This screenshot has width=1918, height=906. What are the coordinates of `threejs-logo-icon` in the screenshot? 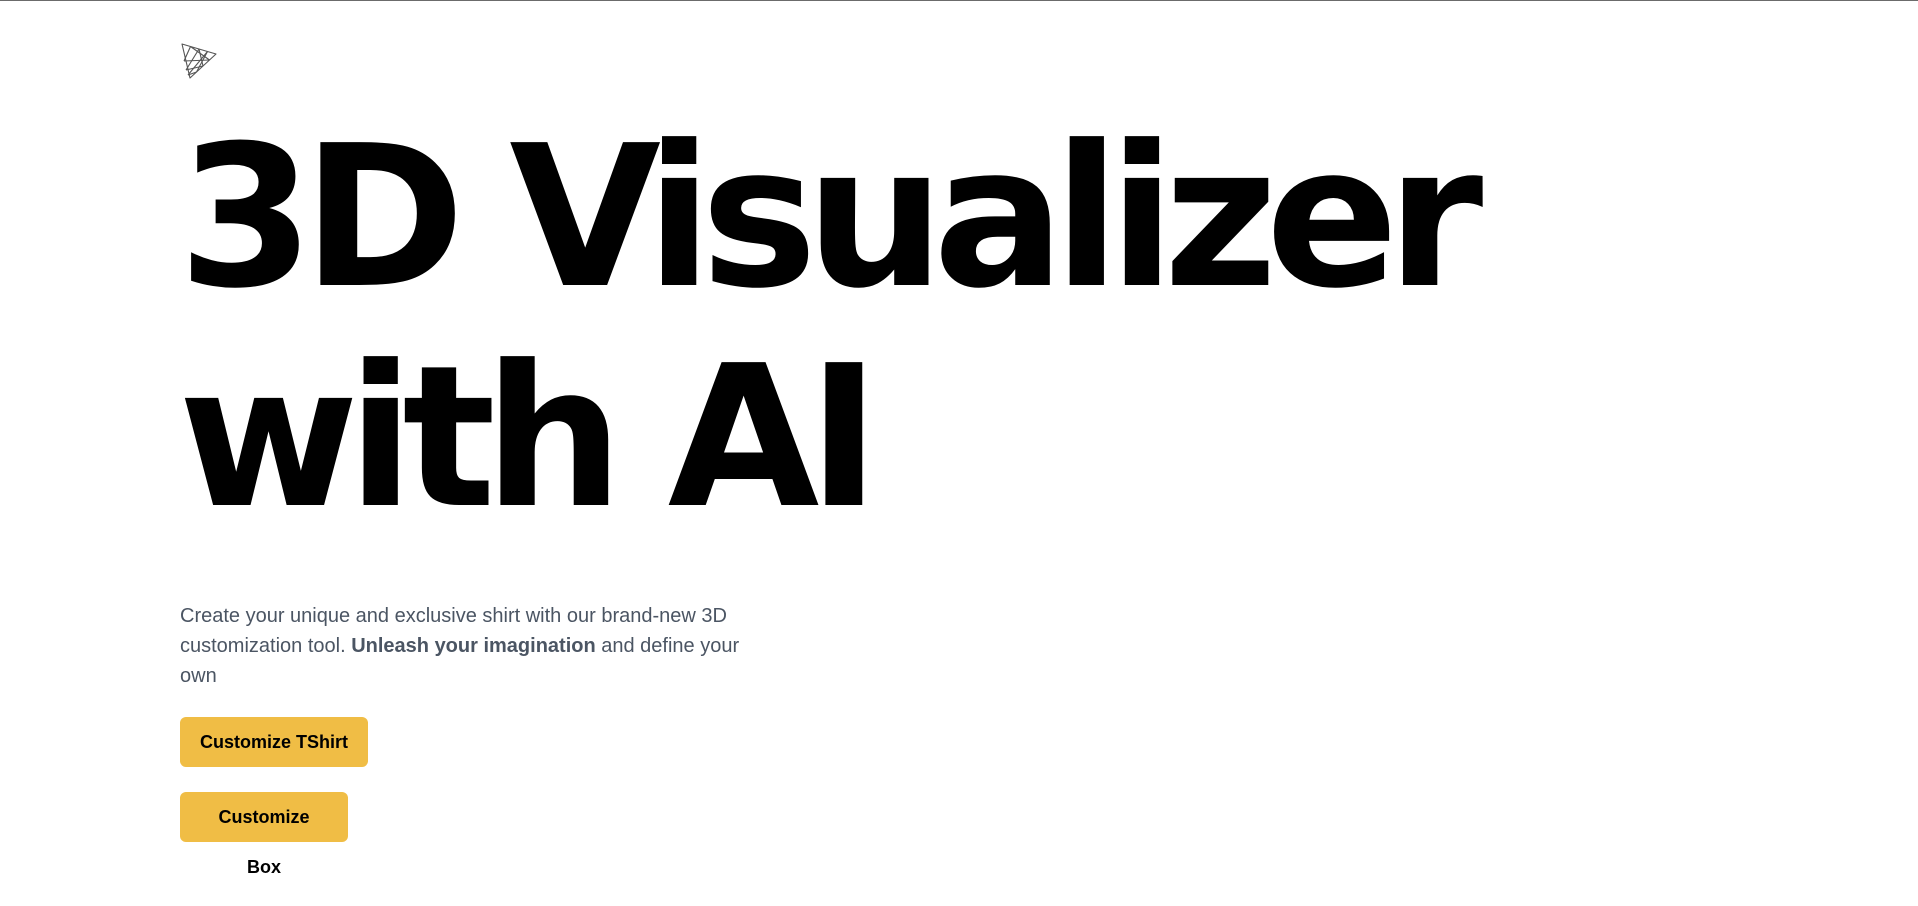 It's located at (199, 61).